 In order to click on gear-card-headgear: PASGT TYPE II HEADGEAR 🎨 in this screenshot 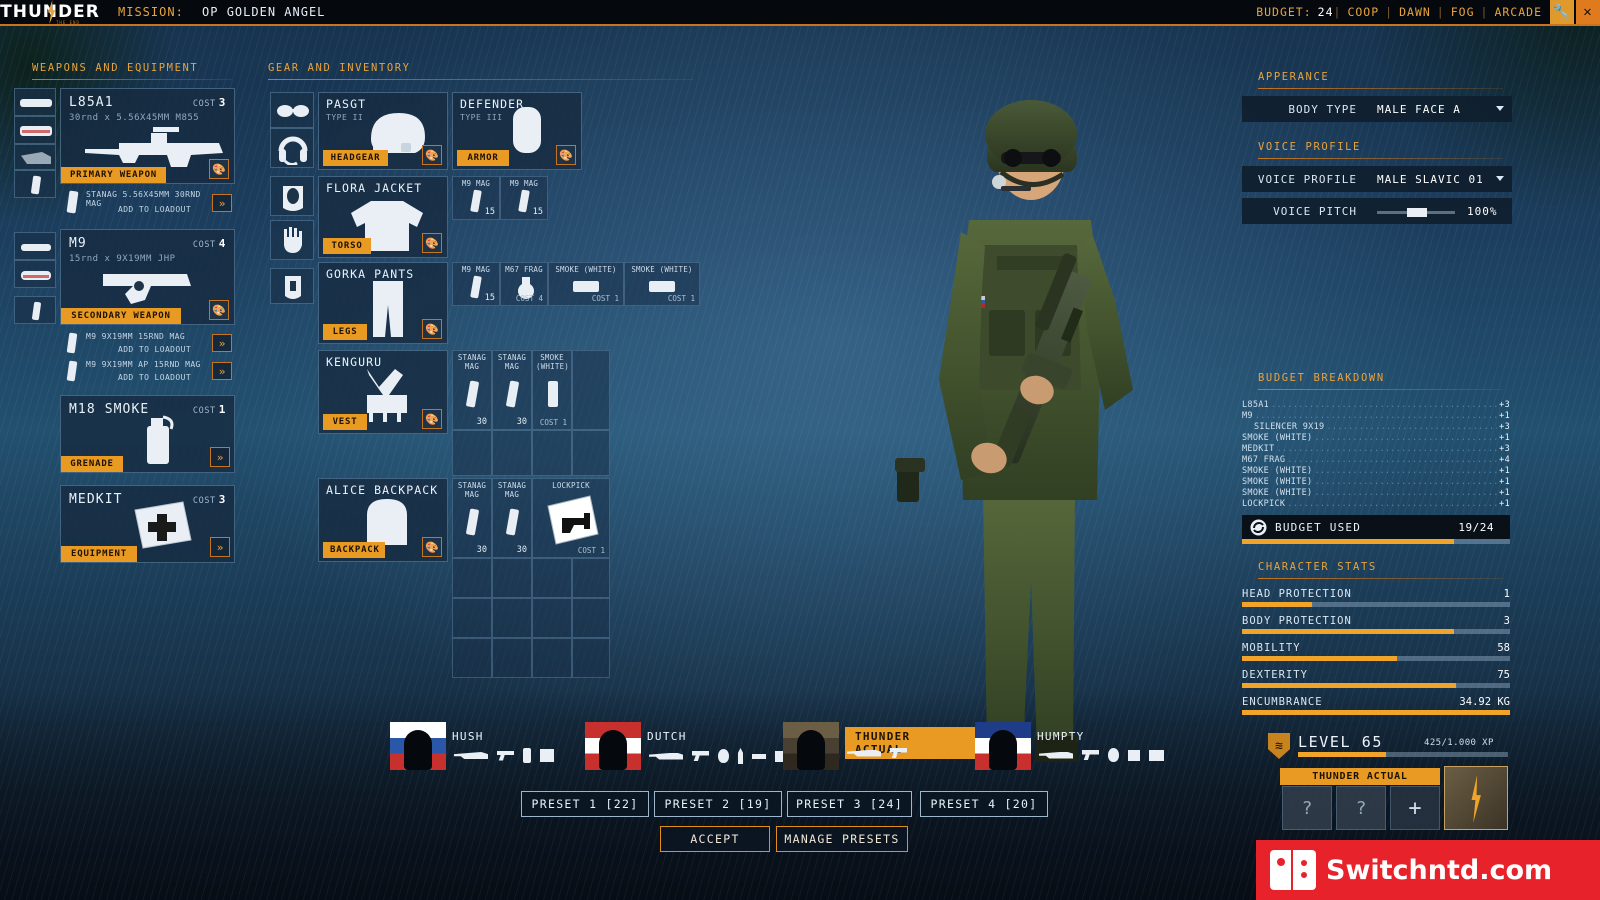, I will do `click(383, 131)`.